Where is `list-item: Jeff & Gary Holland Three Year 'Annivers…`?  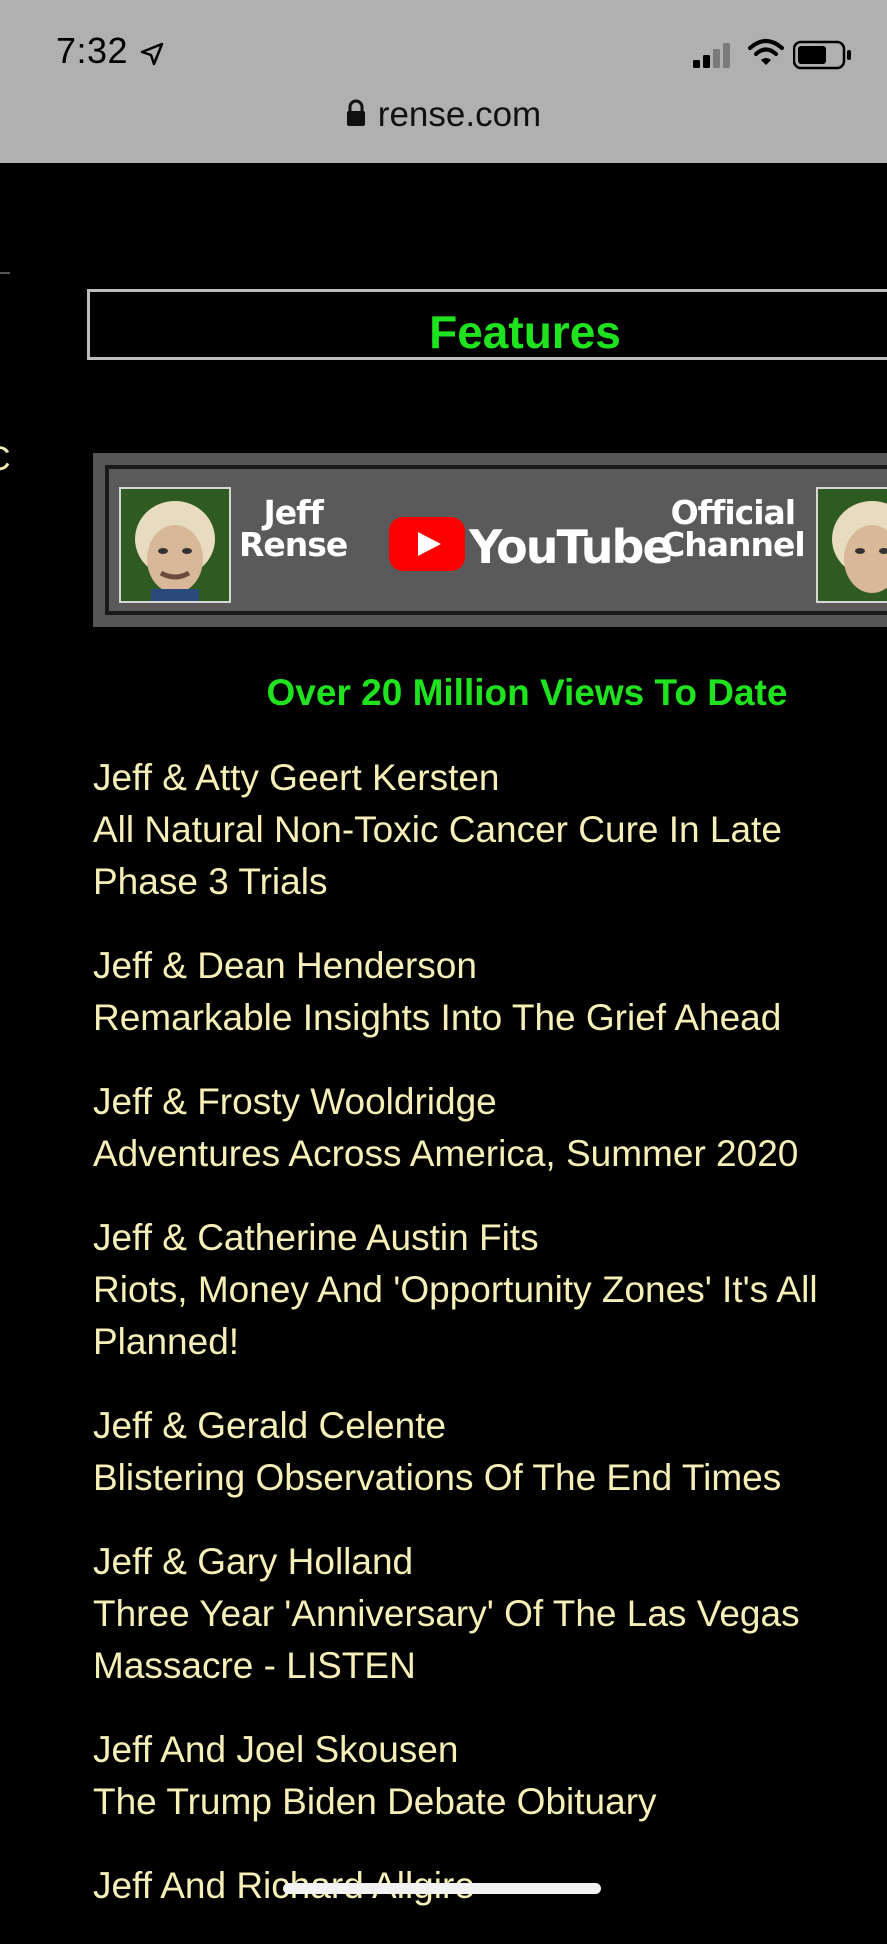 list-item: Jeff & Gary Holland Three Year 'Annivers… is located at coordinates (490, 1614).